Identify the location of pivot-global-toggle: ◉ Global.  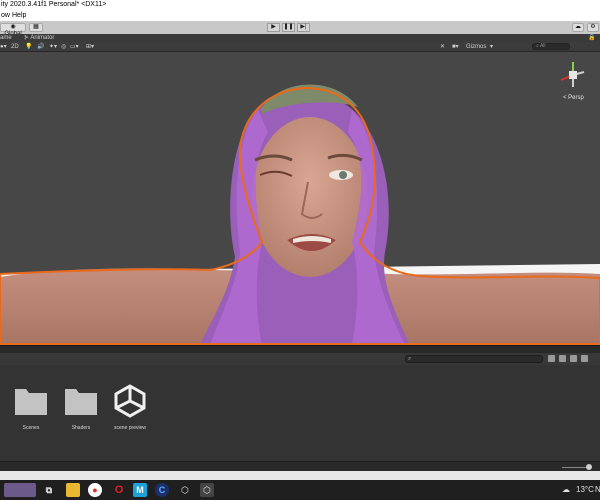
(13, 30).